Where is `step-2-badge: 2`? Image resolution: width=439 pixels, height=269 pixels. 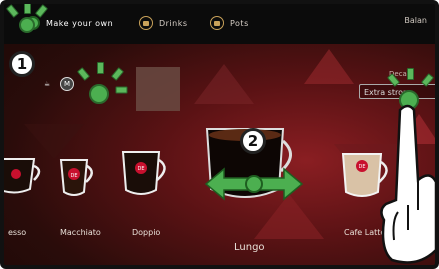
step-2-badge: 2 is located at coordinates (253, 141).